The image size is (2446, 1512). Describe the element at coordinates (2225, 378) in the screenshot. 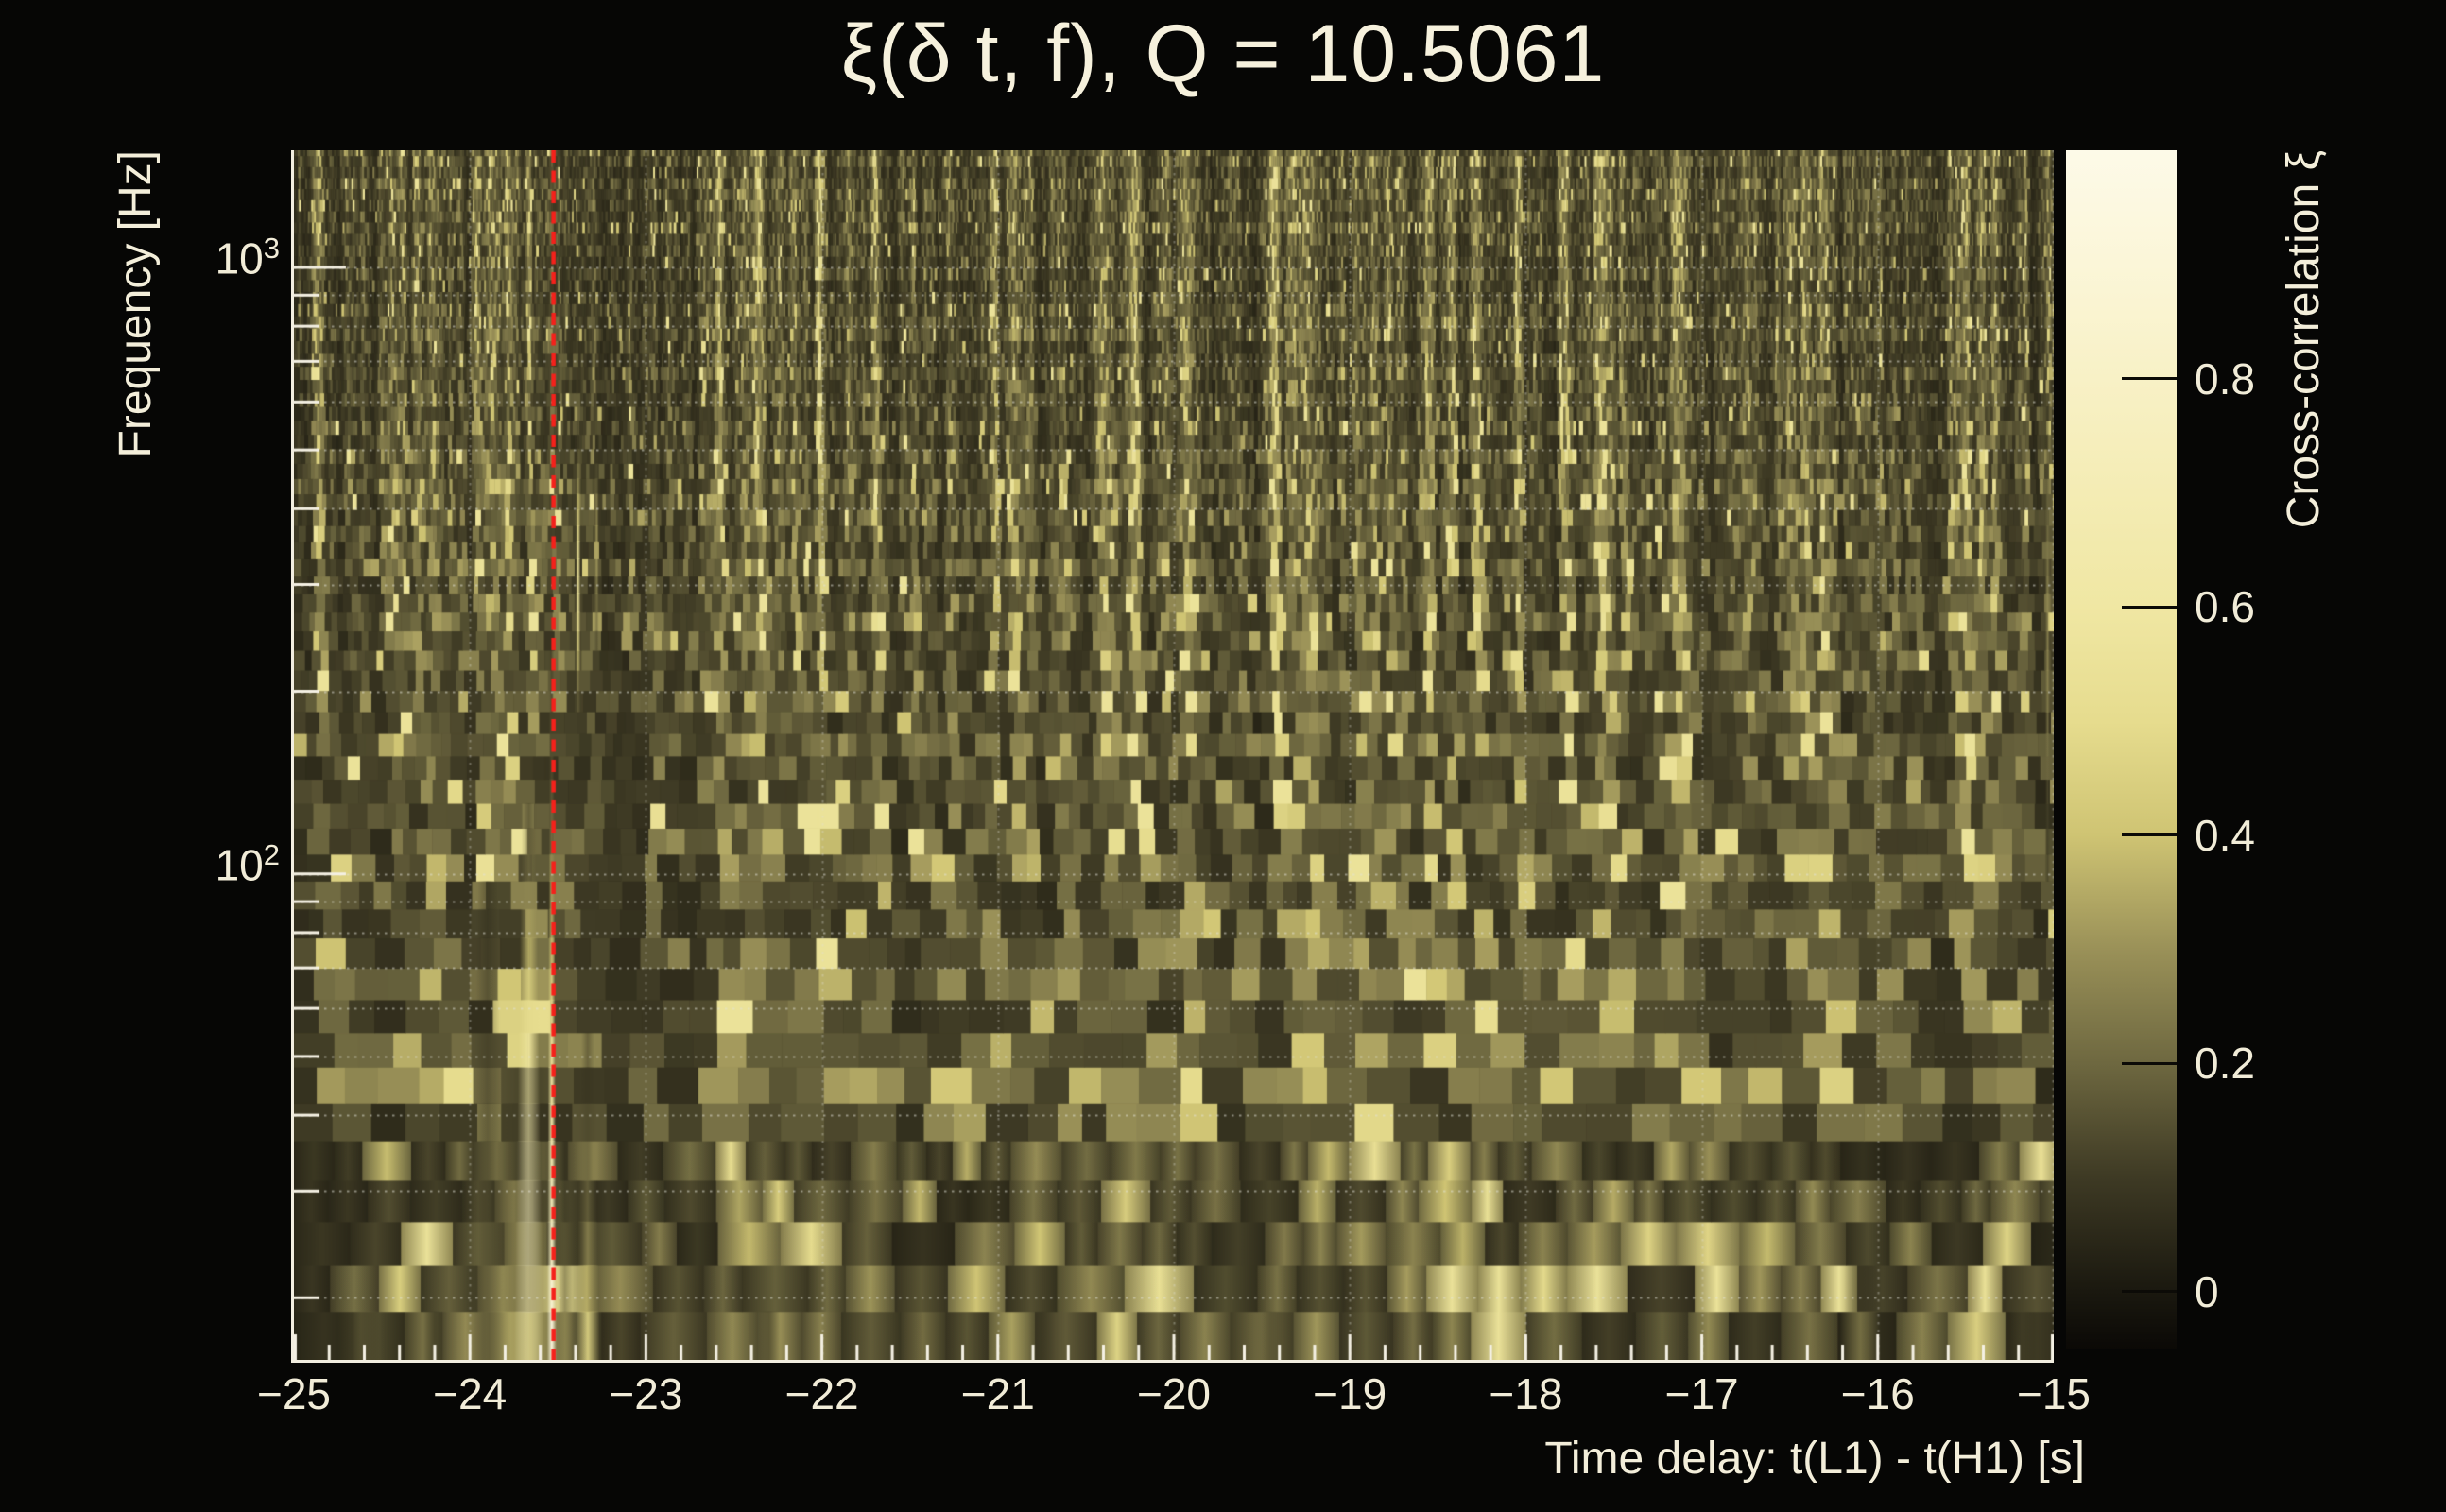

I see `colorbar-tick-label-0.8: 0.8` at that location.